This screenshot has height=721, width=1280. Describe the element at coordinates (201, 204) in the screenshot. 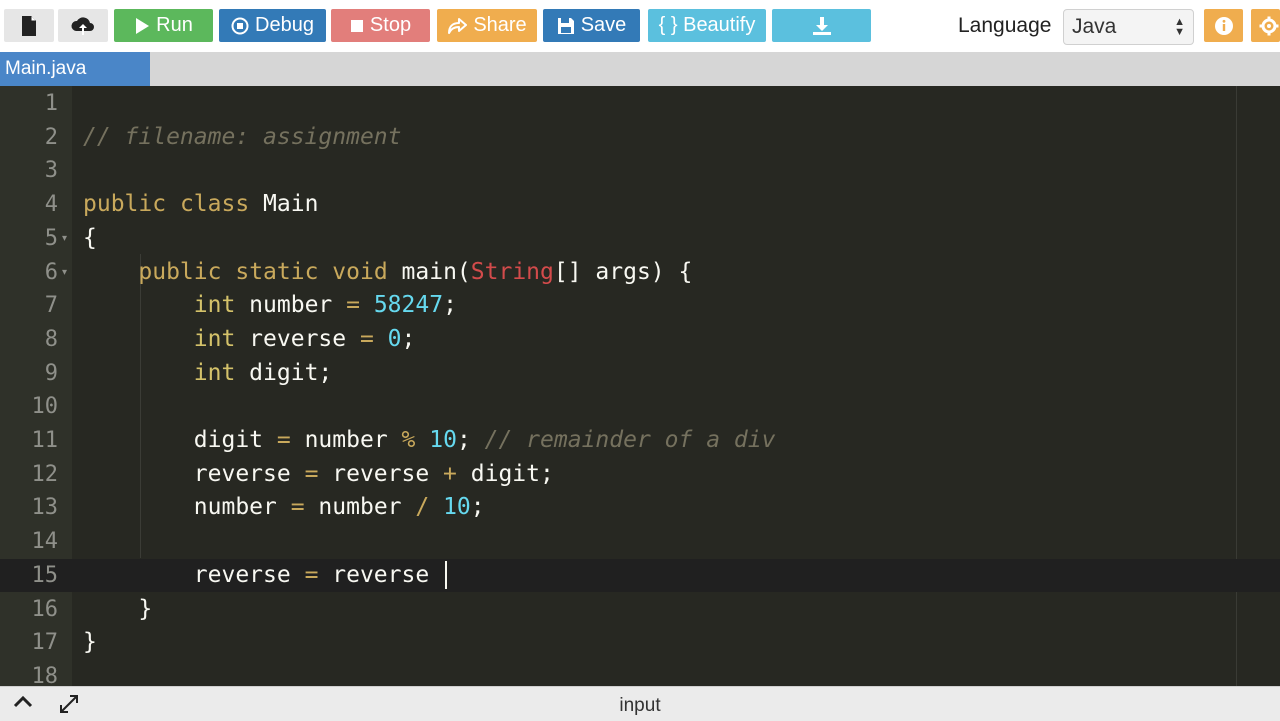

I see `code-text: public class Main` at that location.